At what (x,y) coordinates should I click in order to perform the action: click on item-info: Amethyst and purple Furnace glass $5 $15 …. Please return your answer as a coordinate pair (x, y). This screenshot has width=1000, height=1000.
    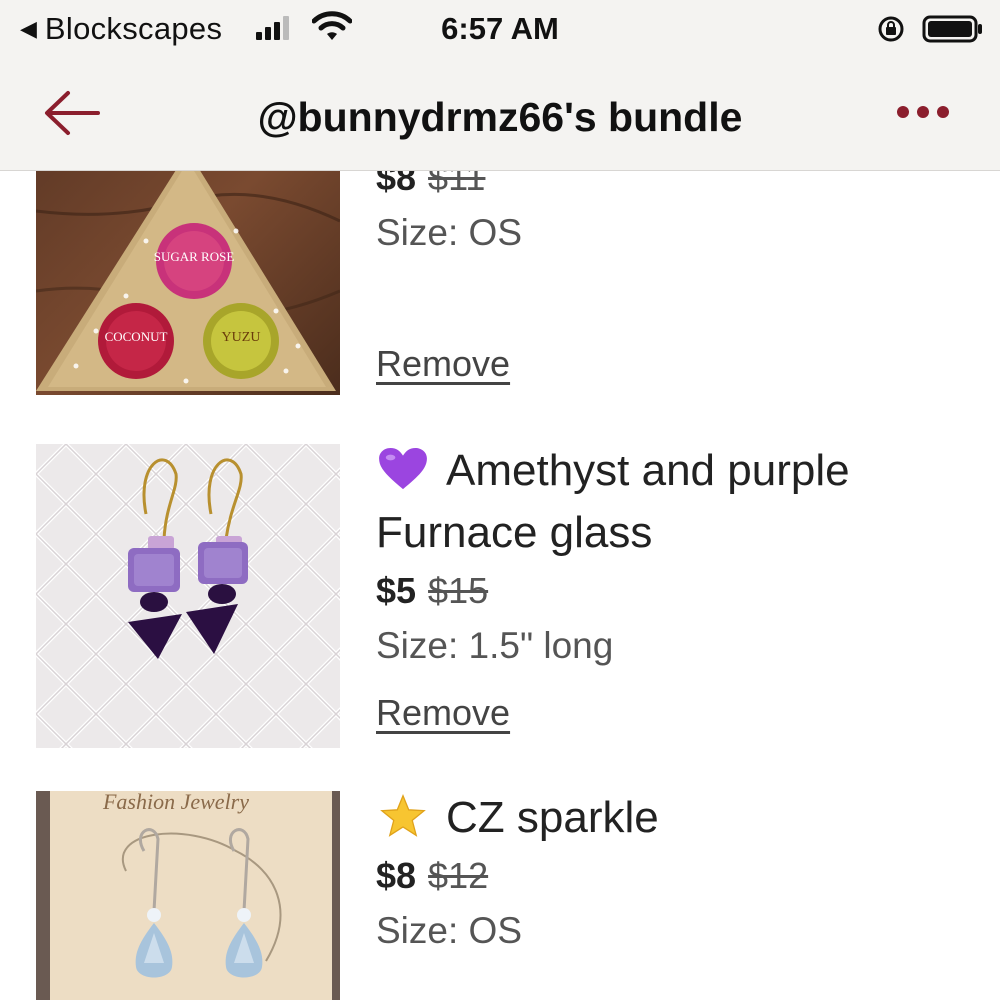
    Looking at the image, I should click on (676, 557).